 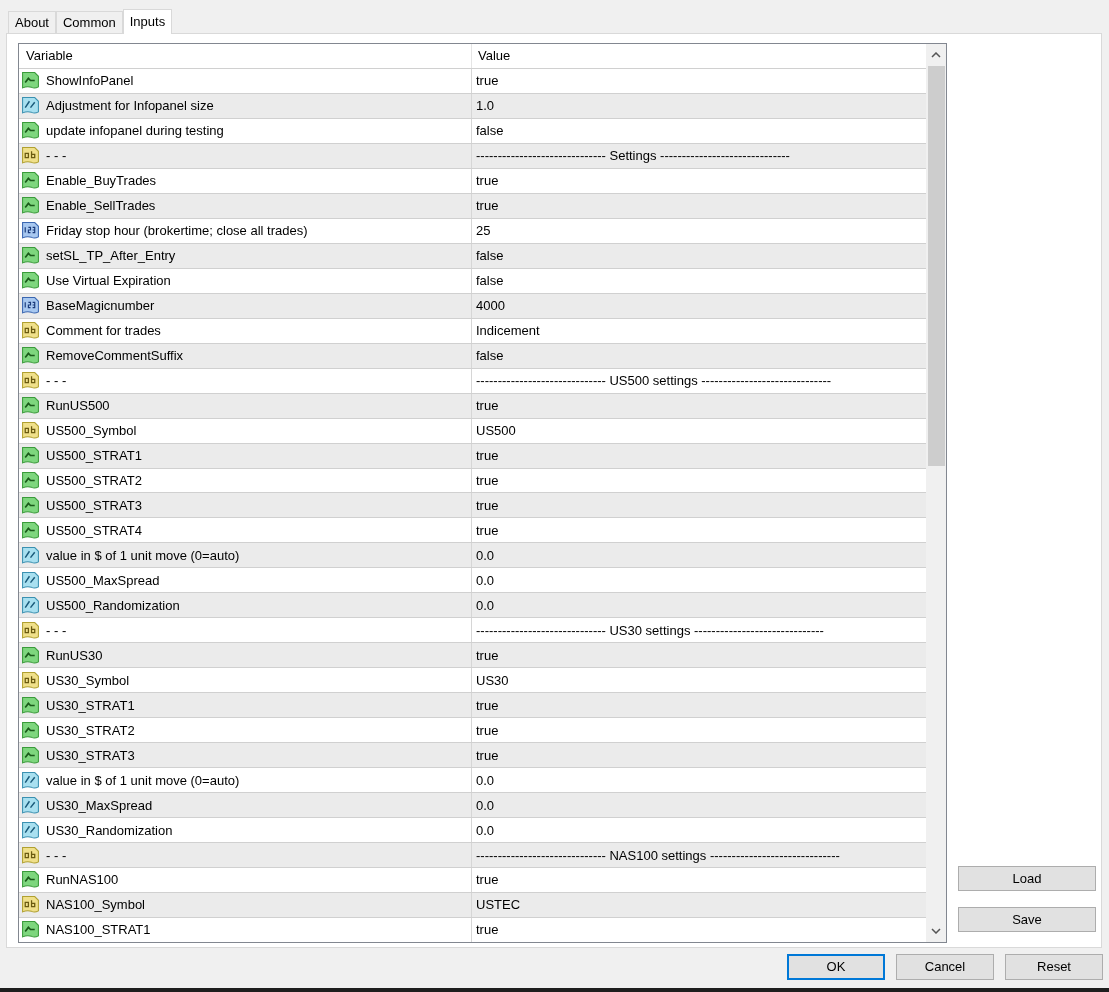 What do you see at coordinates (147, 21) in the screenshot?
I see `tab: Inputs` at bounding box center [147, 21].